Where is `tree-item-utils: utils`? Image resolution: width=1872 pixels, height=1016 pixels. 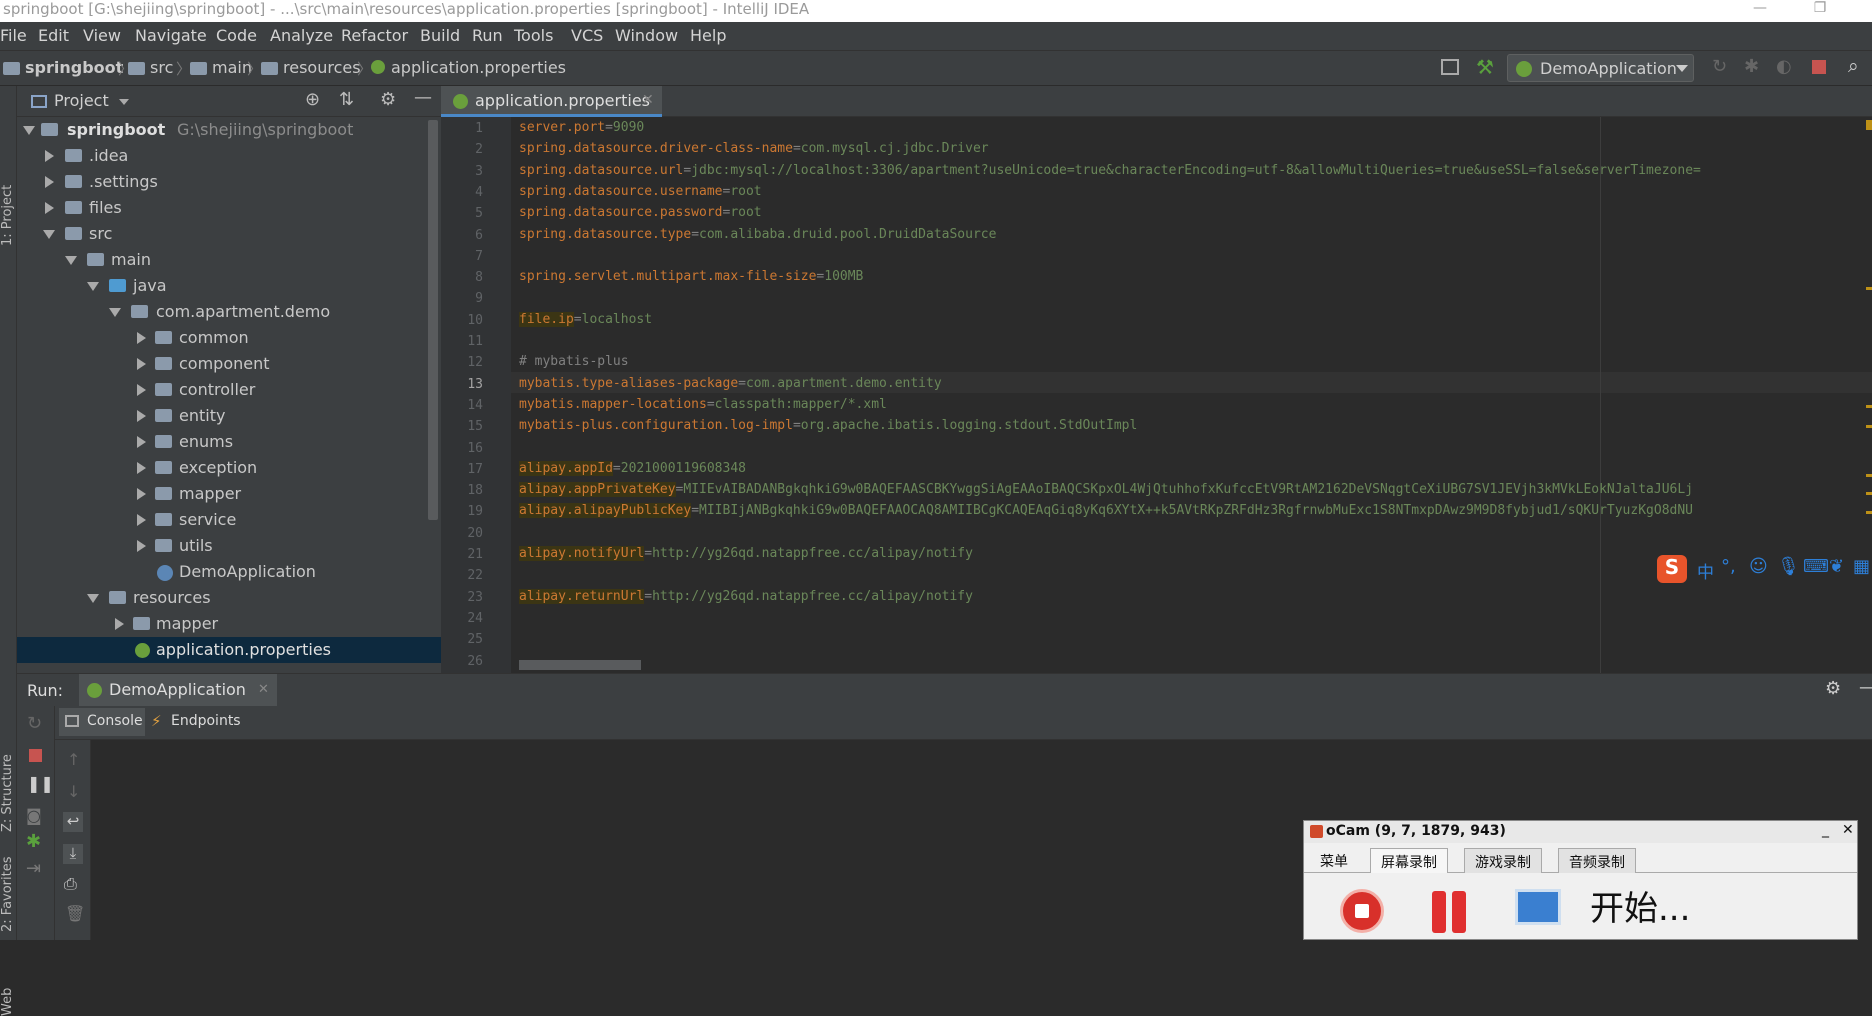
tree-item-utils: utils is located at coordinates (229, 546).